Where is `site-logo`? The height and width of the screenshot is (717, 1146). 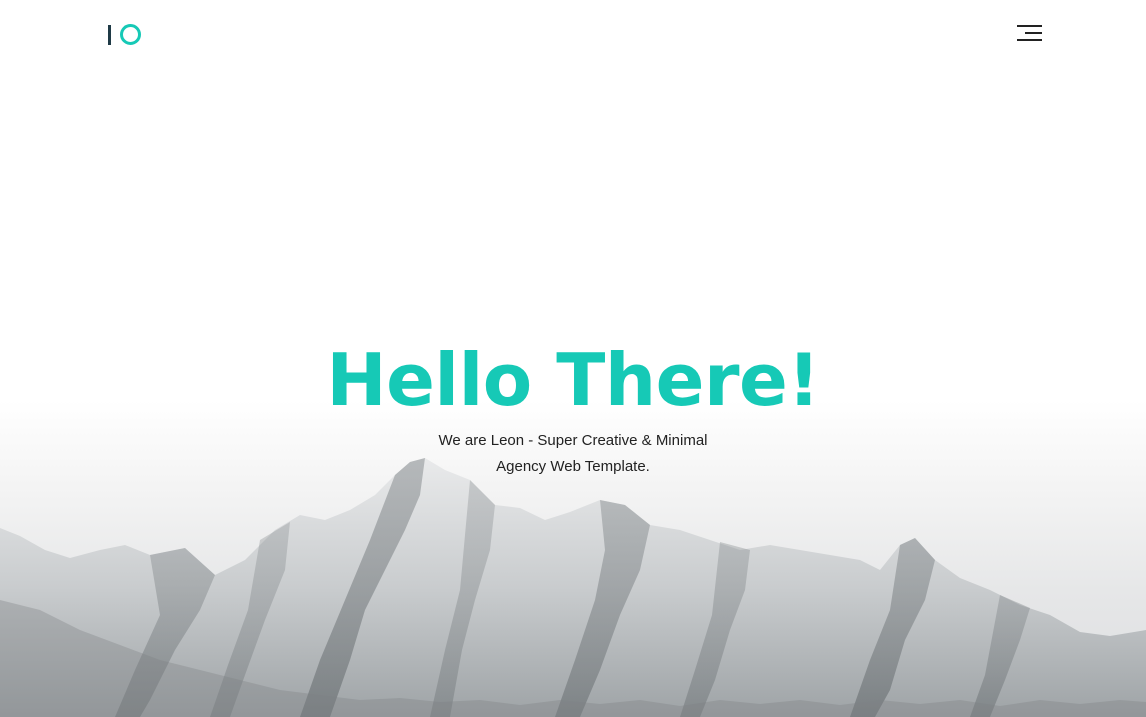
site-logo is located at coordinates (126, 35).